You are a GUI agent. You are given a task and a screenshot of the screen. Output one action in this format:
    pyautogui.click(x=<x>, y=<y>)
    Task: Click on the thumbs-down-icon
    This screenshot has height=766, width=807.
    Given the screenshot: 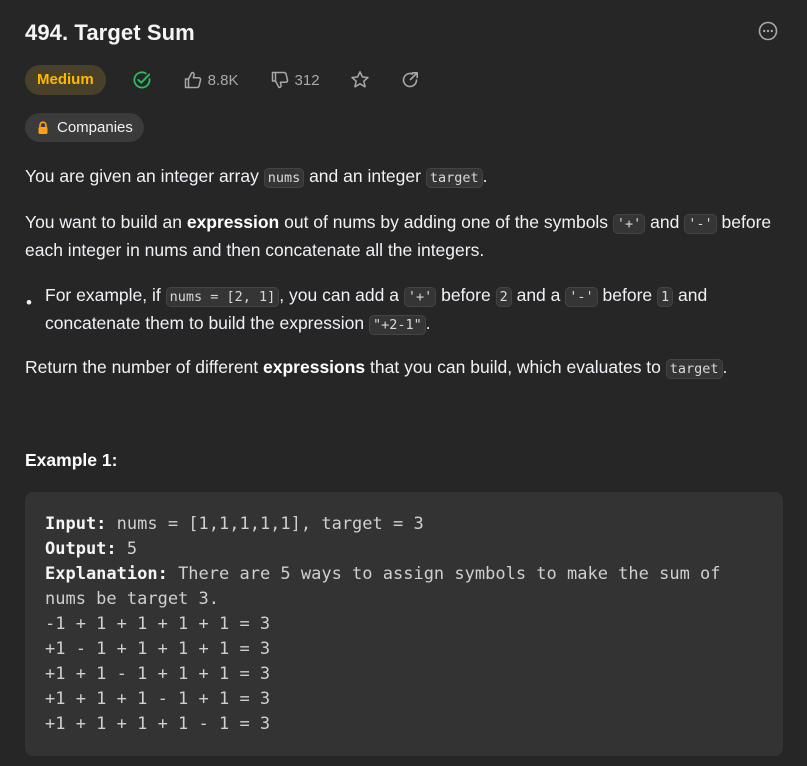 What is the action you would take?
    pyautogui.click(x=280, y=80)
    